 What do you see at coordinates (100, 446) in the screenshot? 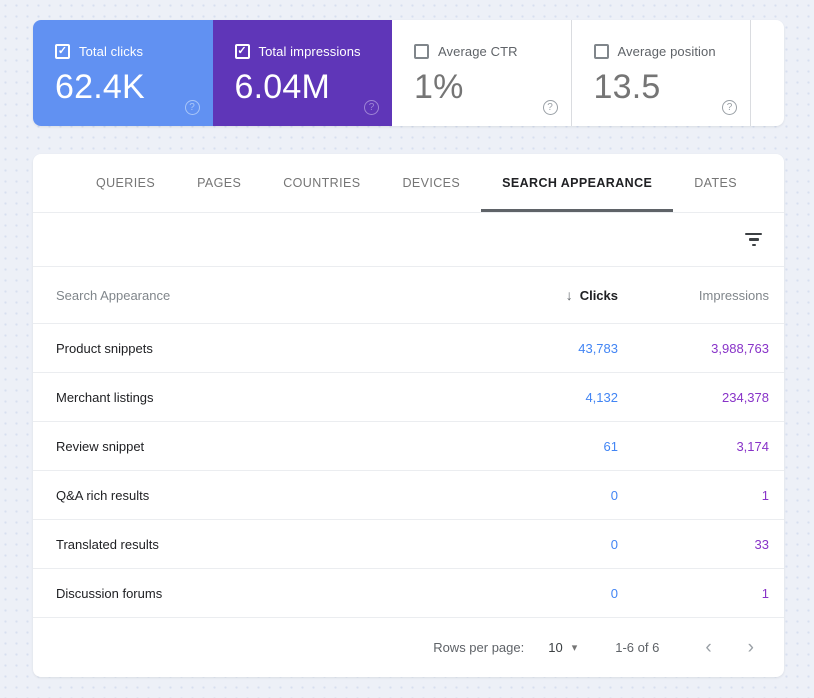
I see `row-dimension: Review snippet` at bounding box center [100, 446].